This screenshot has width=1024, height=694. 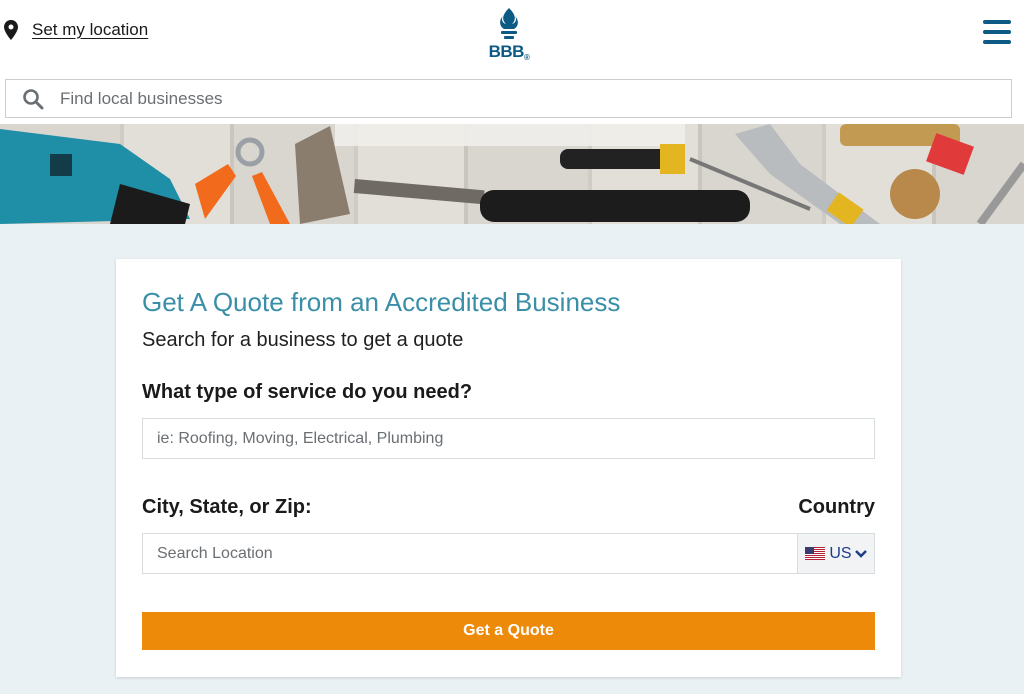 I want to click on business-search-input, so click(x=510, y=98).